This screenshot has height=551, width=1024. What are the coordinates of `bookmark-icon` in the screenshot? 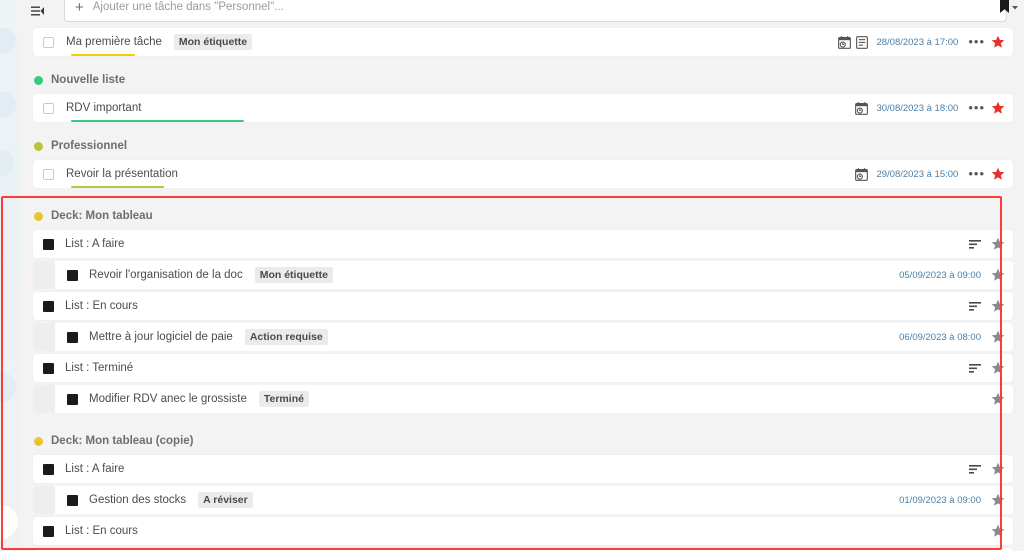 It's located at (1004, 6).